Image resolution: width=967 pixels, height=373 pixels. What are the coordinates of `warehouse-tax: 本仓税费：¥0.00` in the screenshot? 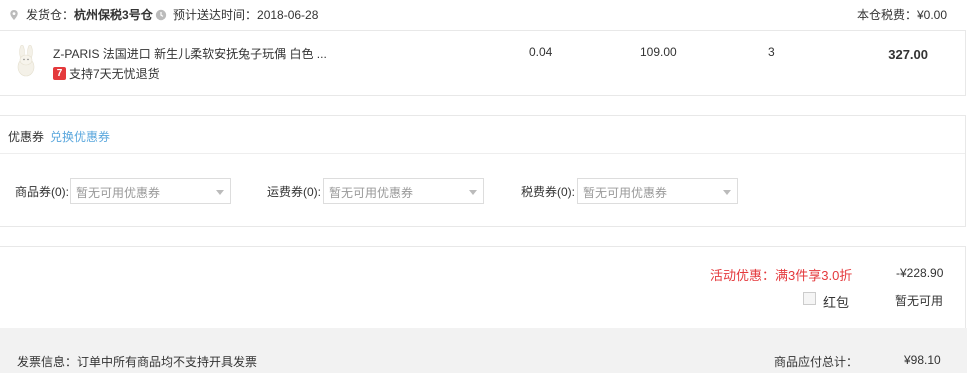 It's located at (902, 14).